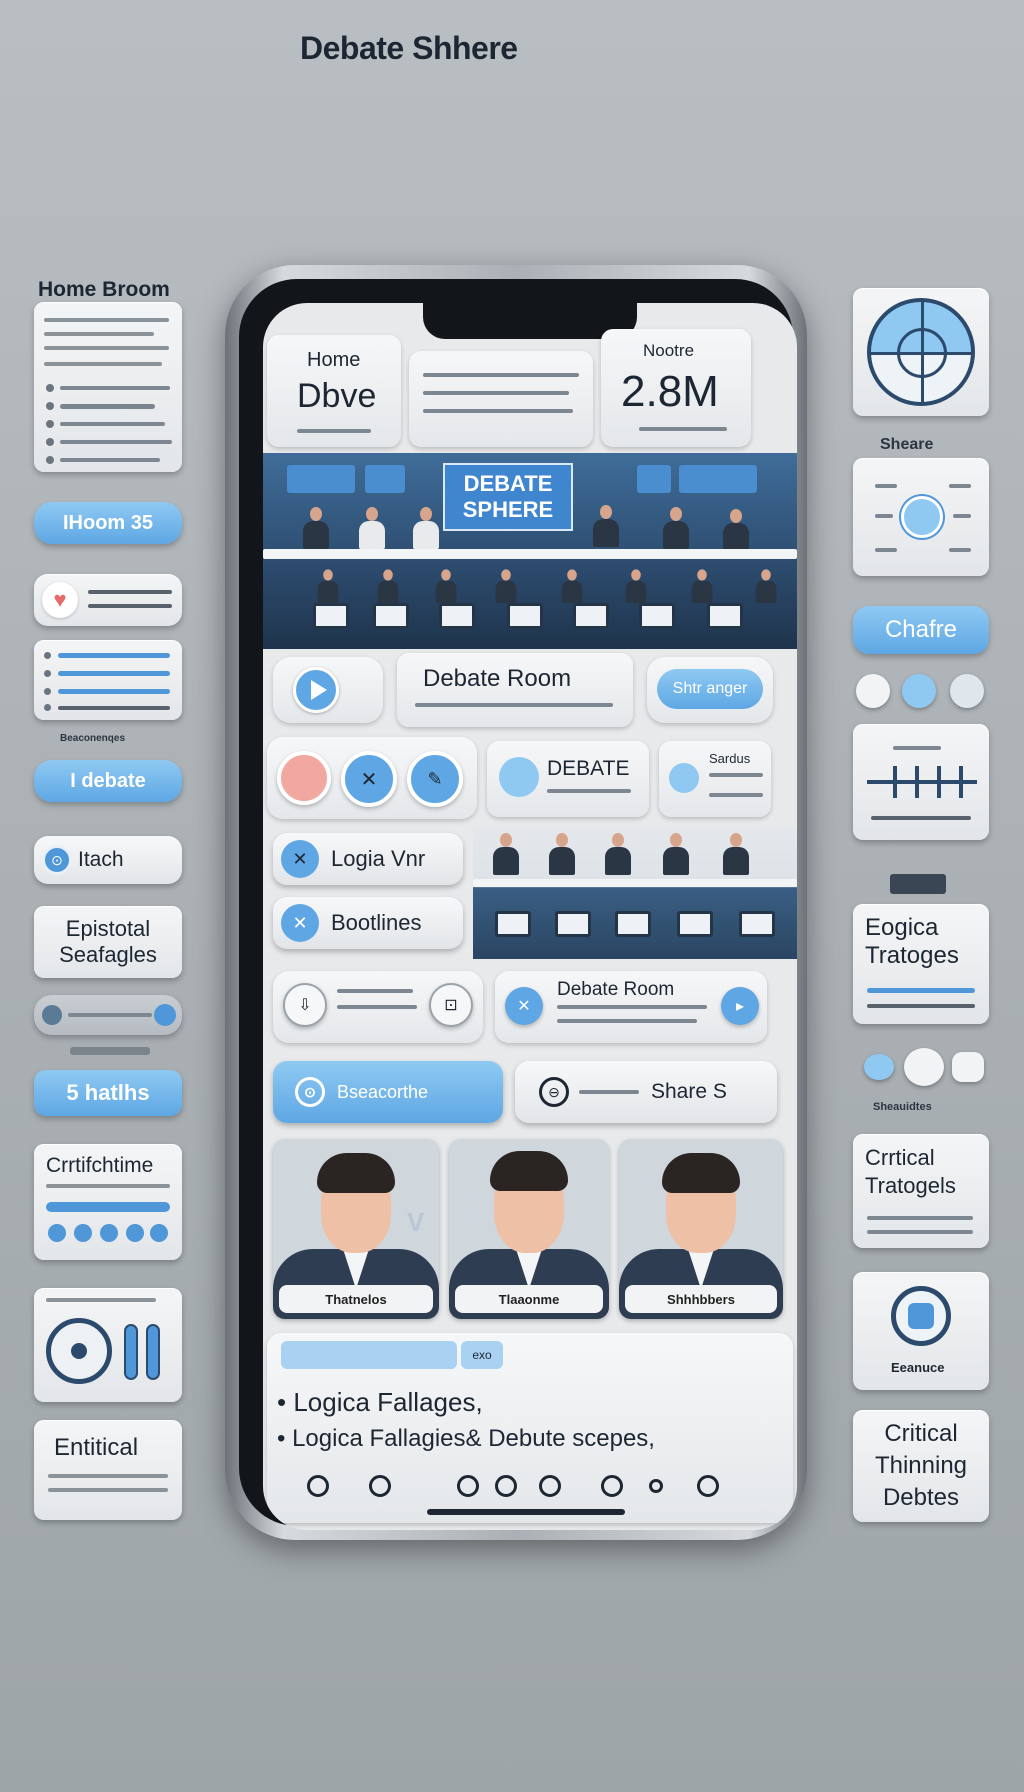 The image size is (1024, 1792). I want to click on left-list-card, so click(108, 387).